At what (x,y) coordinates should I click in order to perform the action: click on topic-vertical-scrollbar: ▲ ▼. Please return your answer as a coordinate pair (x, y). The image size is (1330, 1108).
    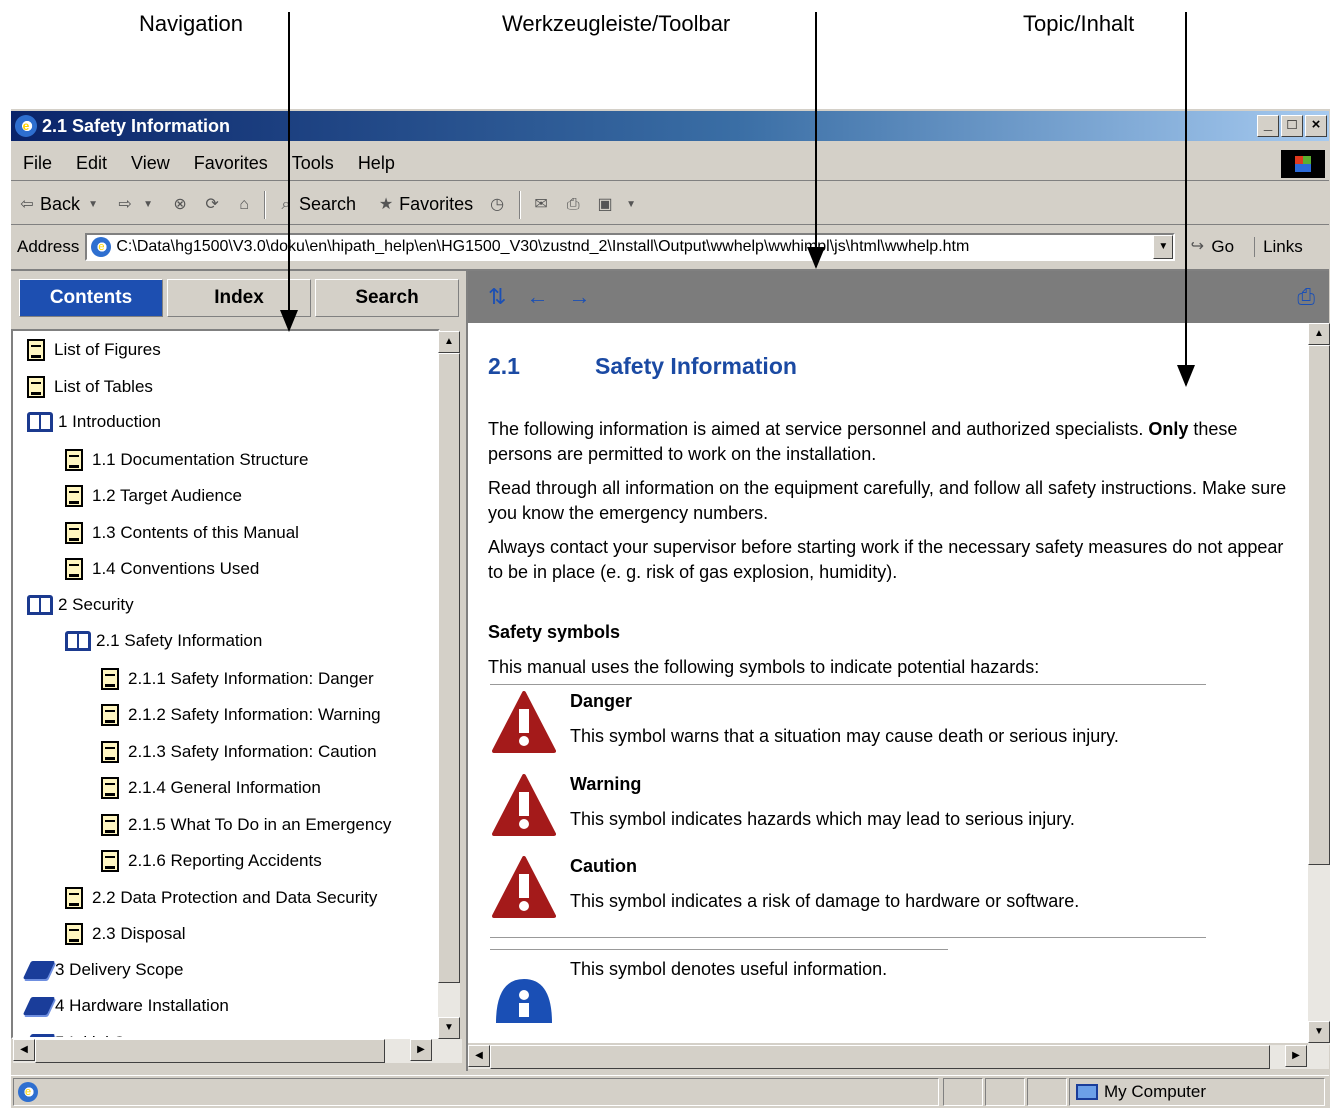
    Looking at the image, I should click on (1319, 684).